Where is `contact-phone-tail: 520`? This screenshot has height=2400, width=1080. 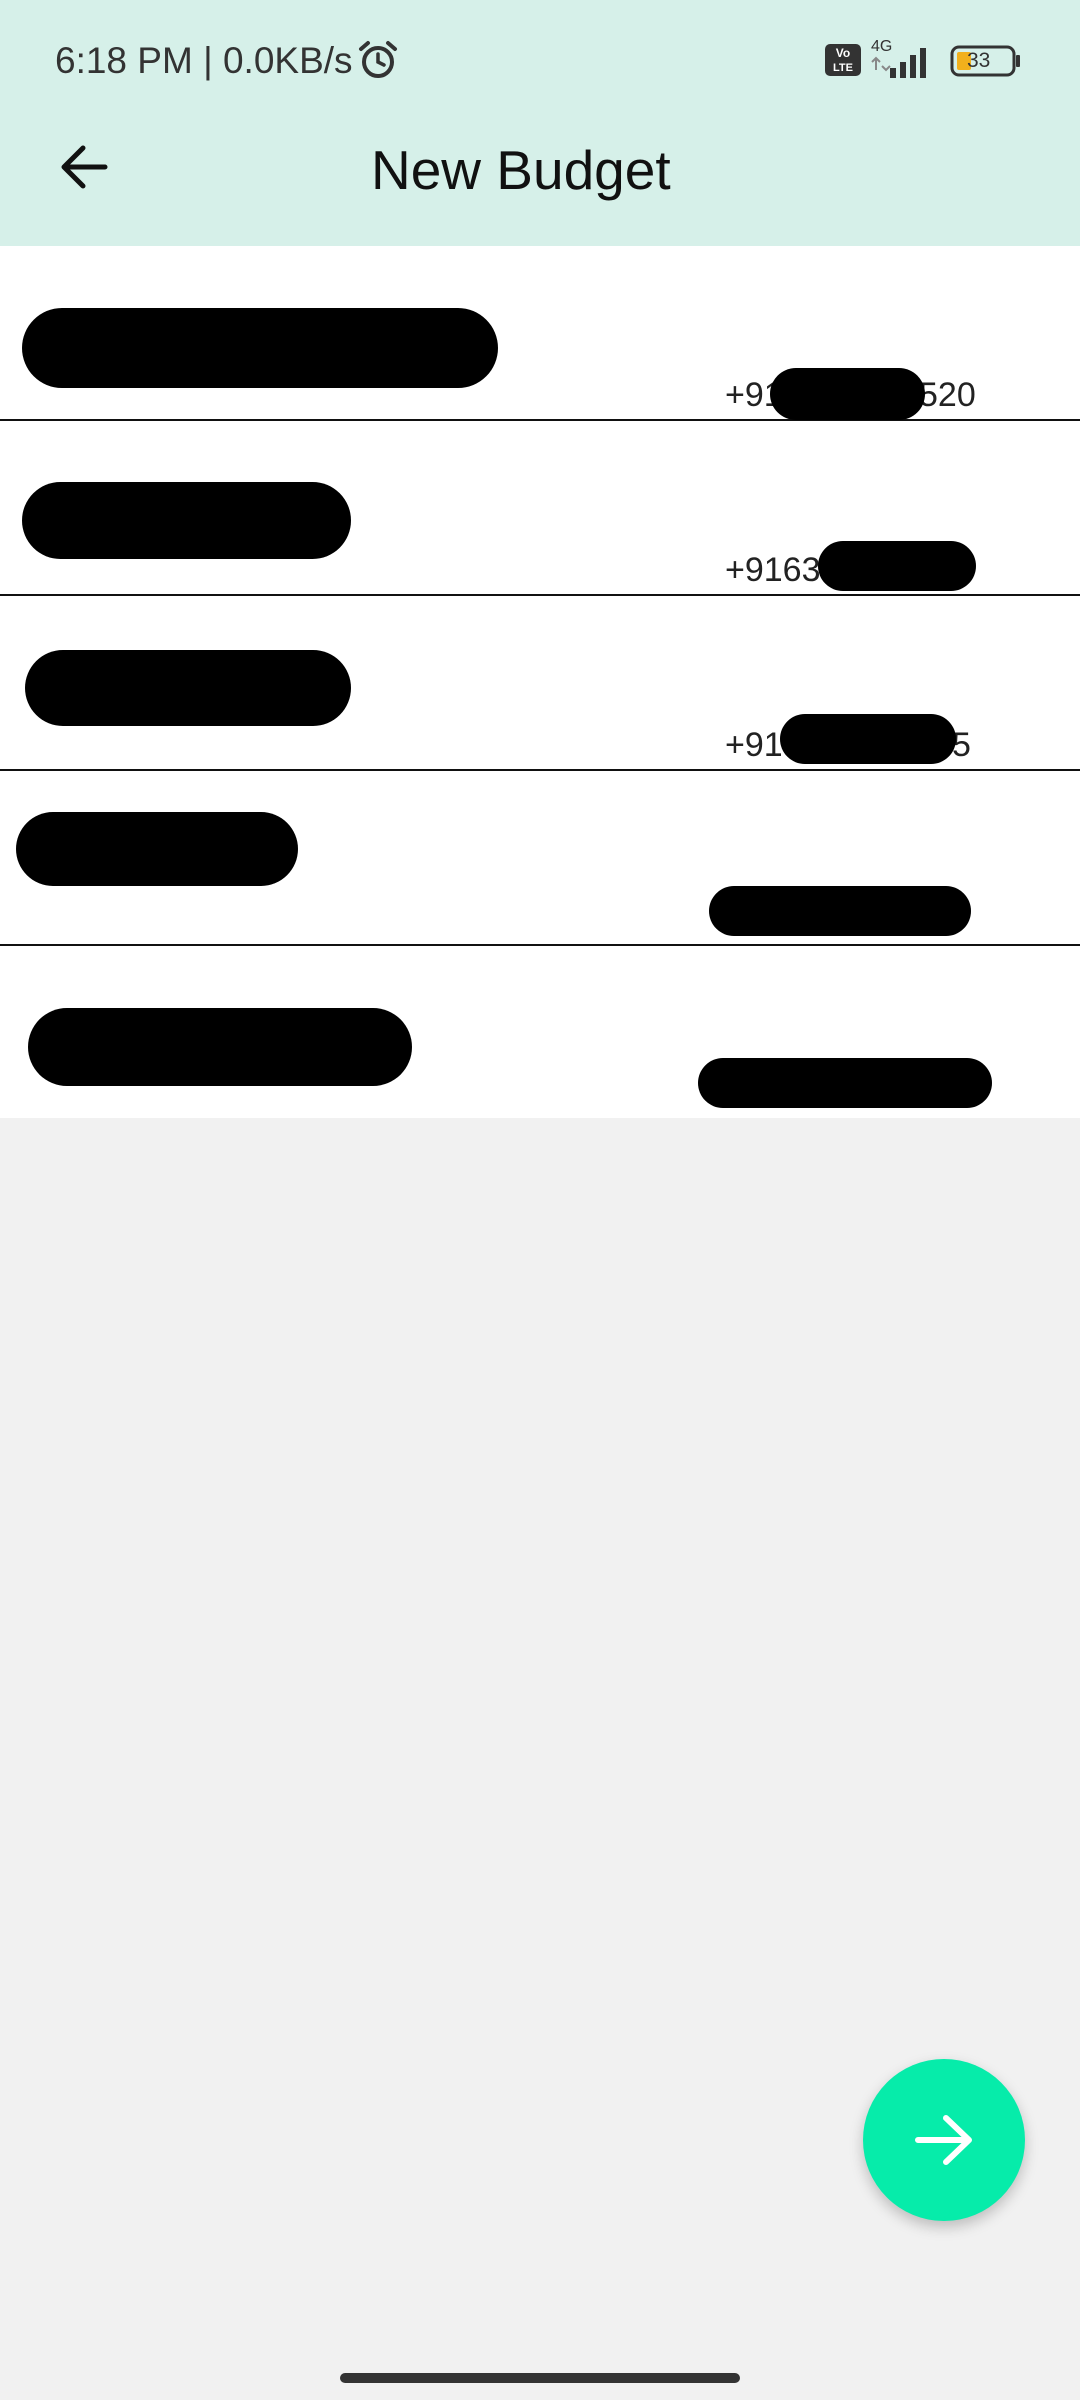 contact-phone-tail: 520 is located at coordinates (947, 395).